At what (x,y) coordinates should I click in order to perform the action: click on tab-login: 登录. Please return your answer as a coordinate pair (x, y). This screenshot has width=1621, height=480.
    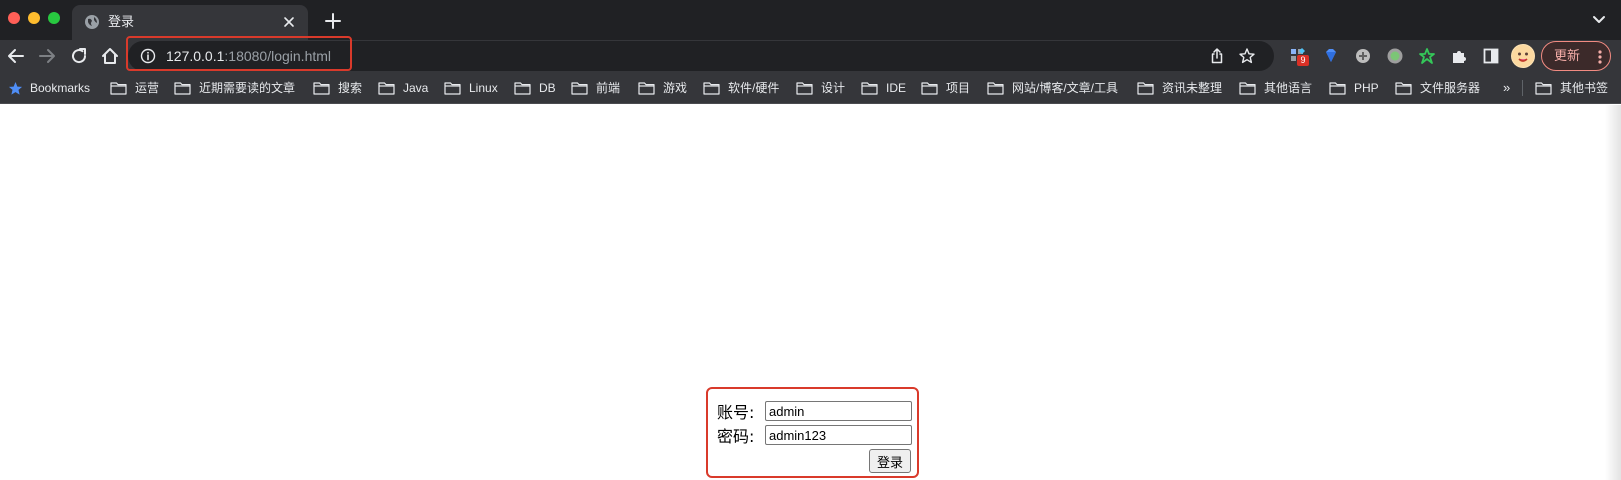
    Looking at the image, I should click on (190, 22).